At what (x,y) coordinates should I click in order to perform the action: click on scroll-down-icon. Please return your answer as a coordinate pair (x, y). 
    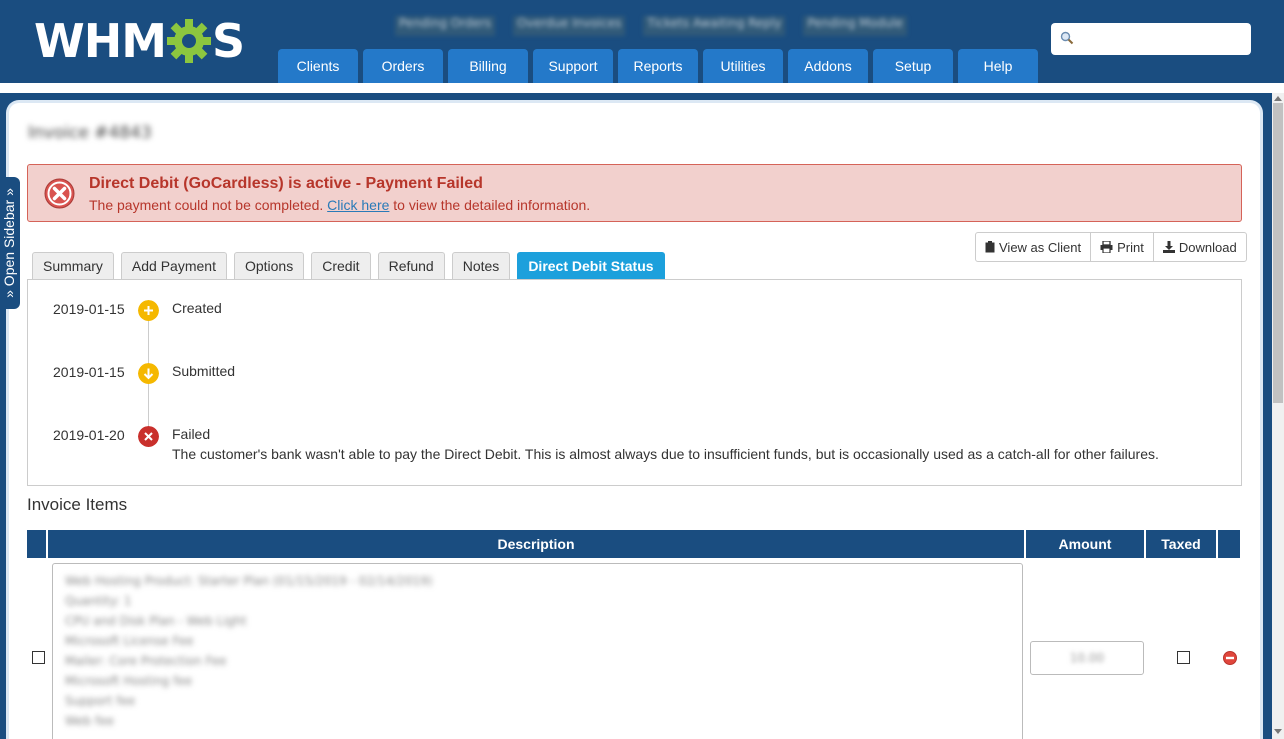
    Looking at the image, I should click on (1278, 731).